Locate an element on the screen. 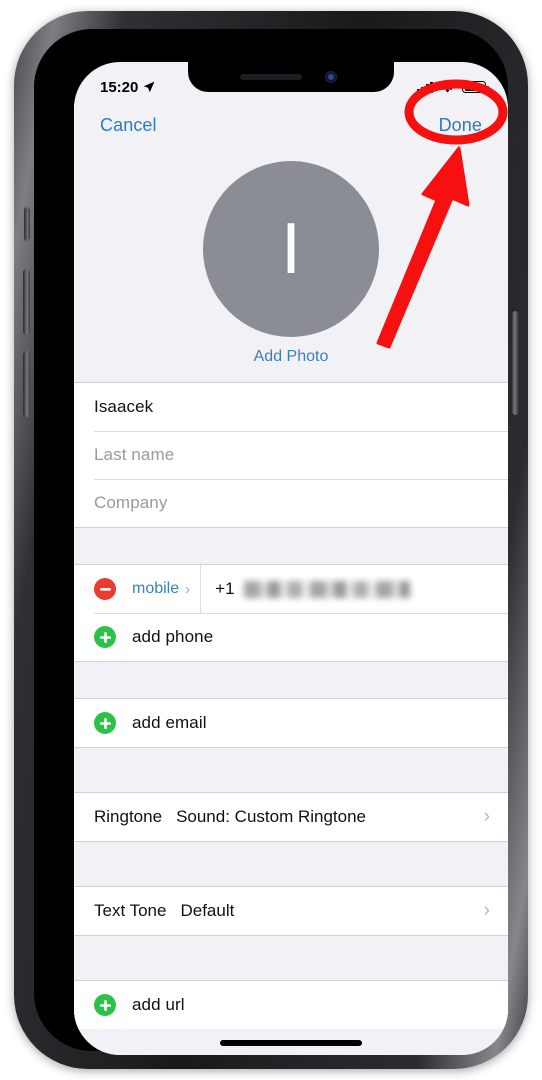  front-camera-icon is located at coordinates (331, 77).